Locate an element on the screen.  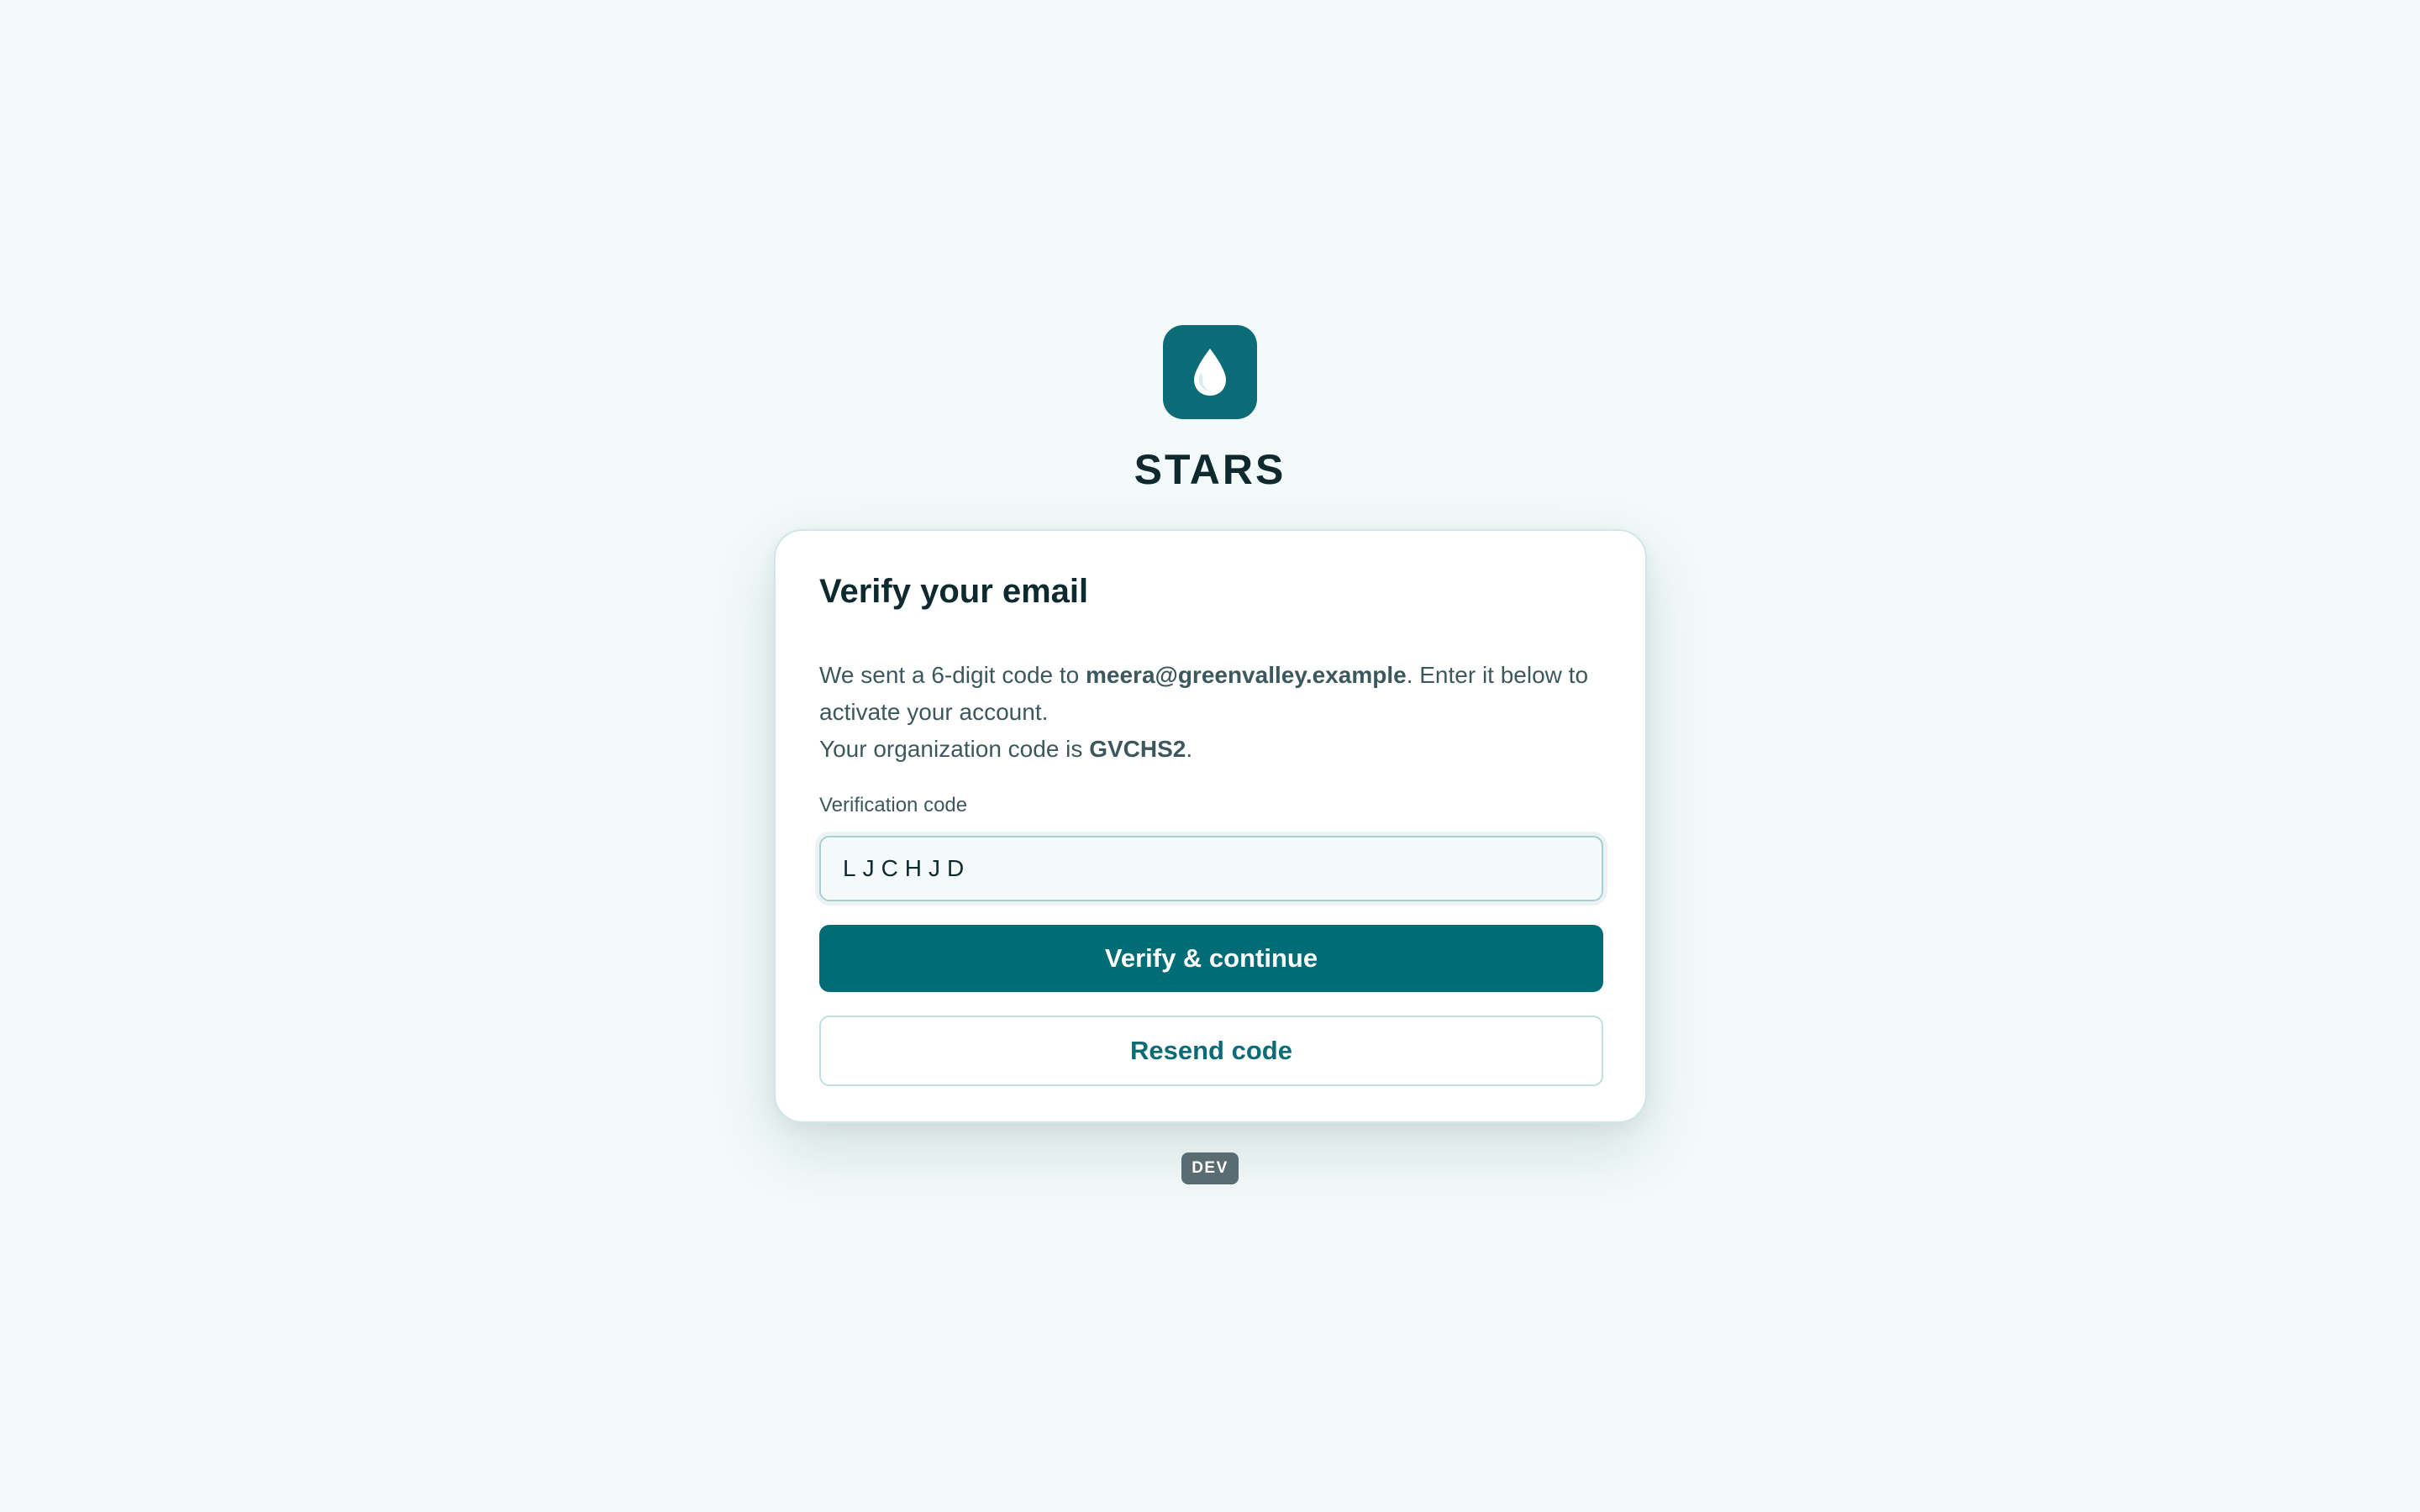
sent-prefix: We sent a 6-digit code to is located at coordinates (953, 675).